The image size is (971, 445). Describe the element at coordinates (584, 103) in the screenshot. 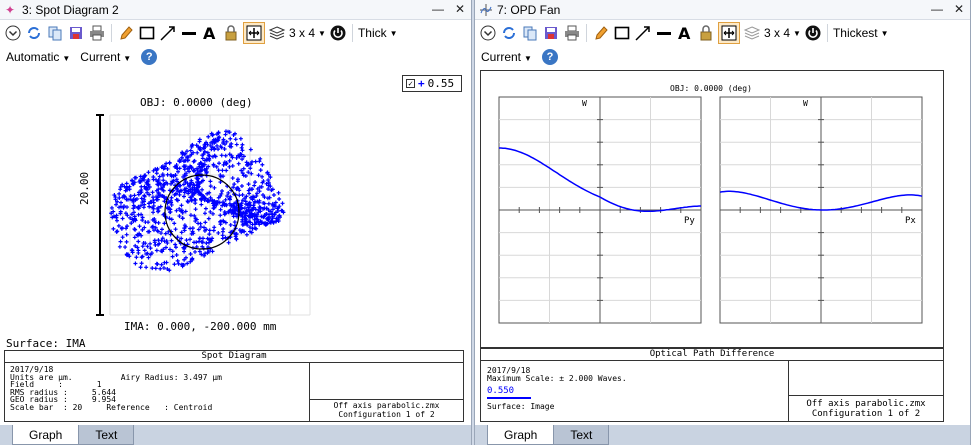

I see `w-label-py: W` at that location.